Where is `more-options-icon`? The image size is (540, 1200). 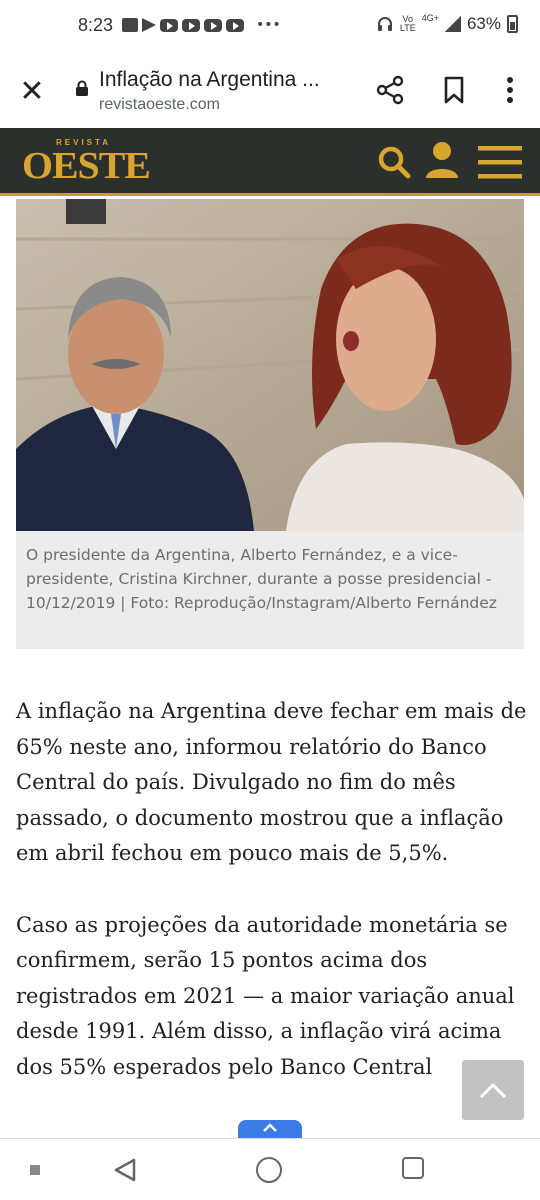 more-options-icon is located at coordinates (510, 90).